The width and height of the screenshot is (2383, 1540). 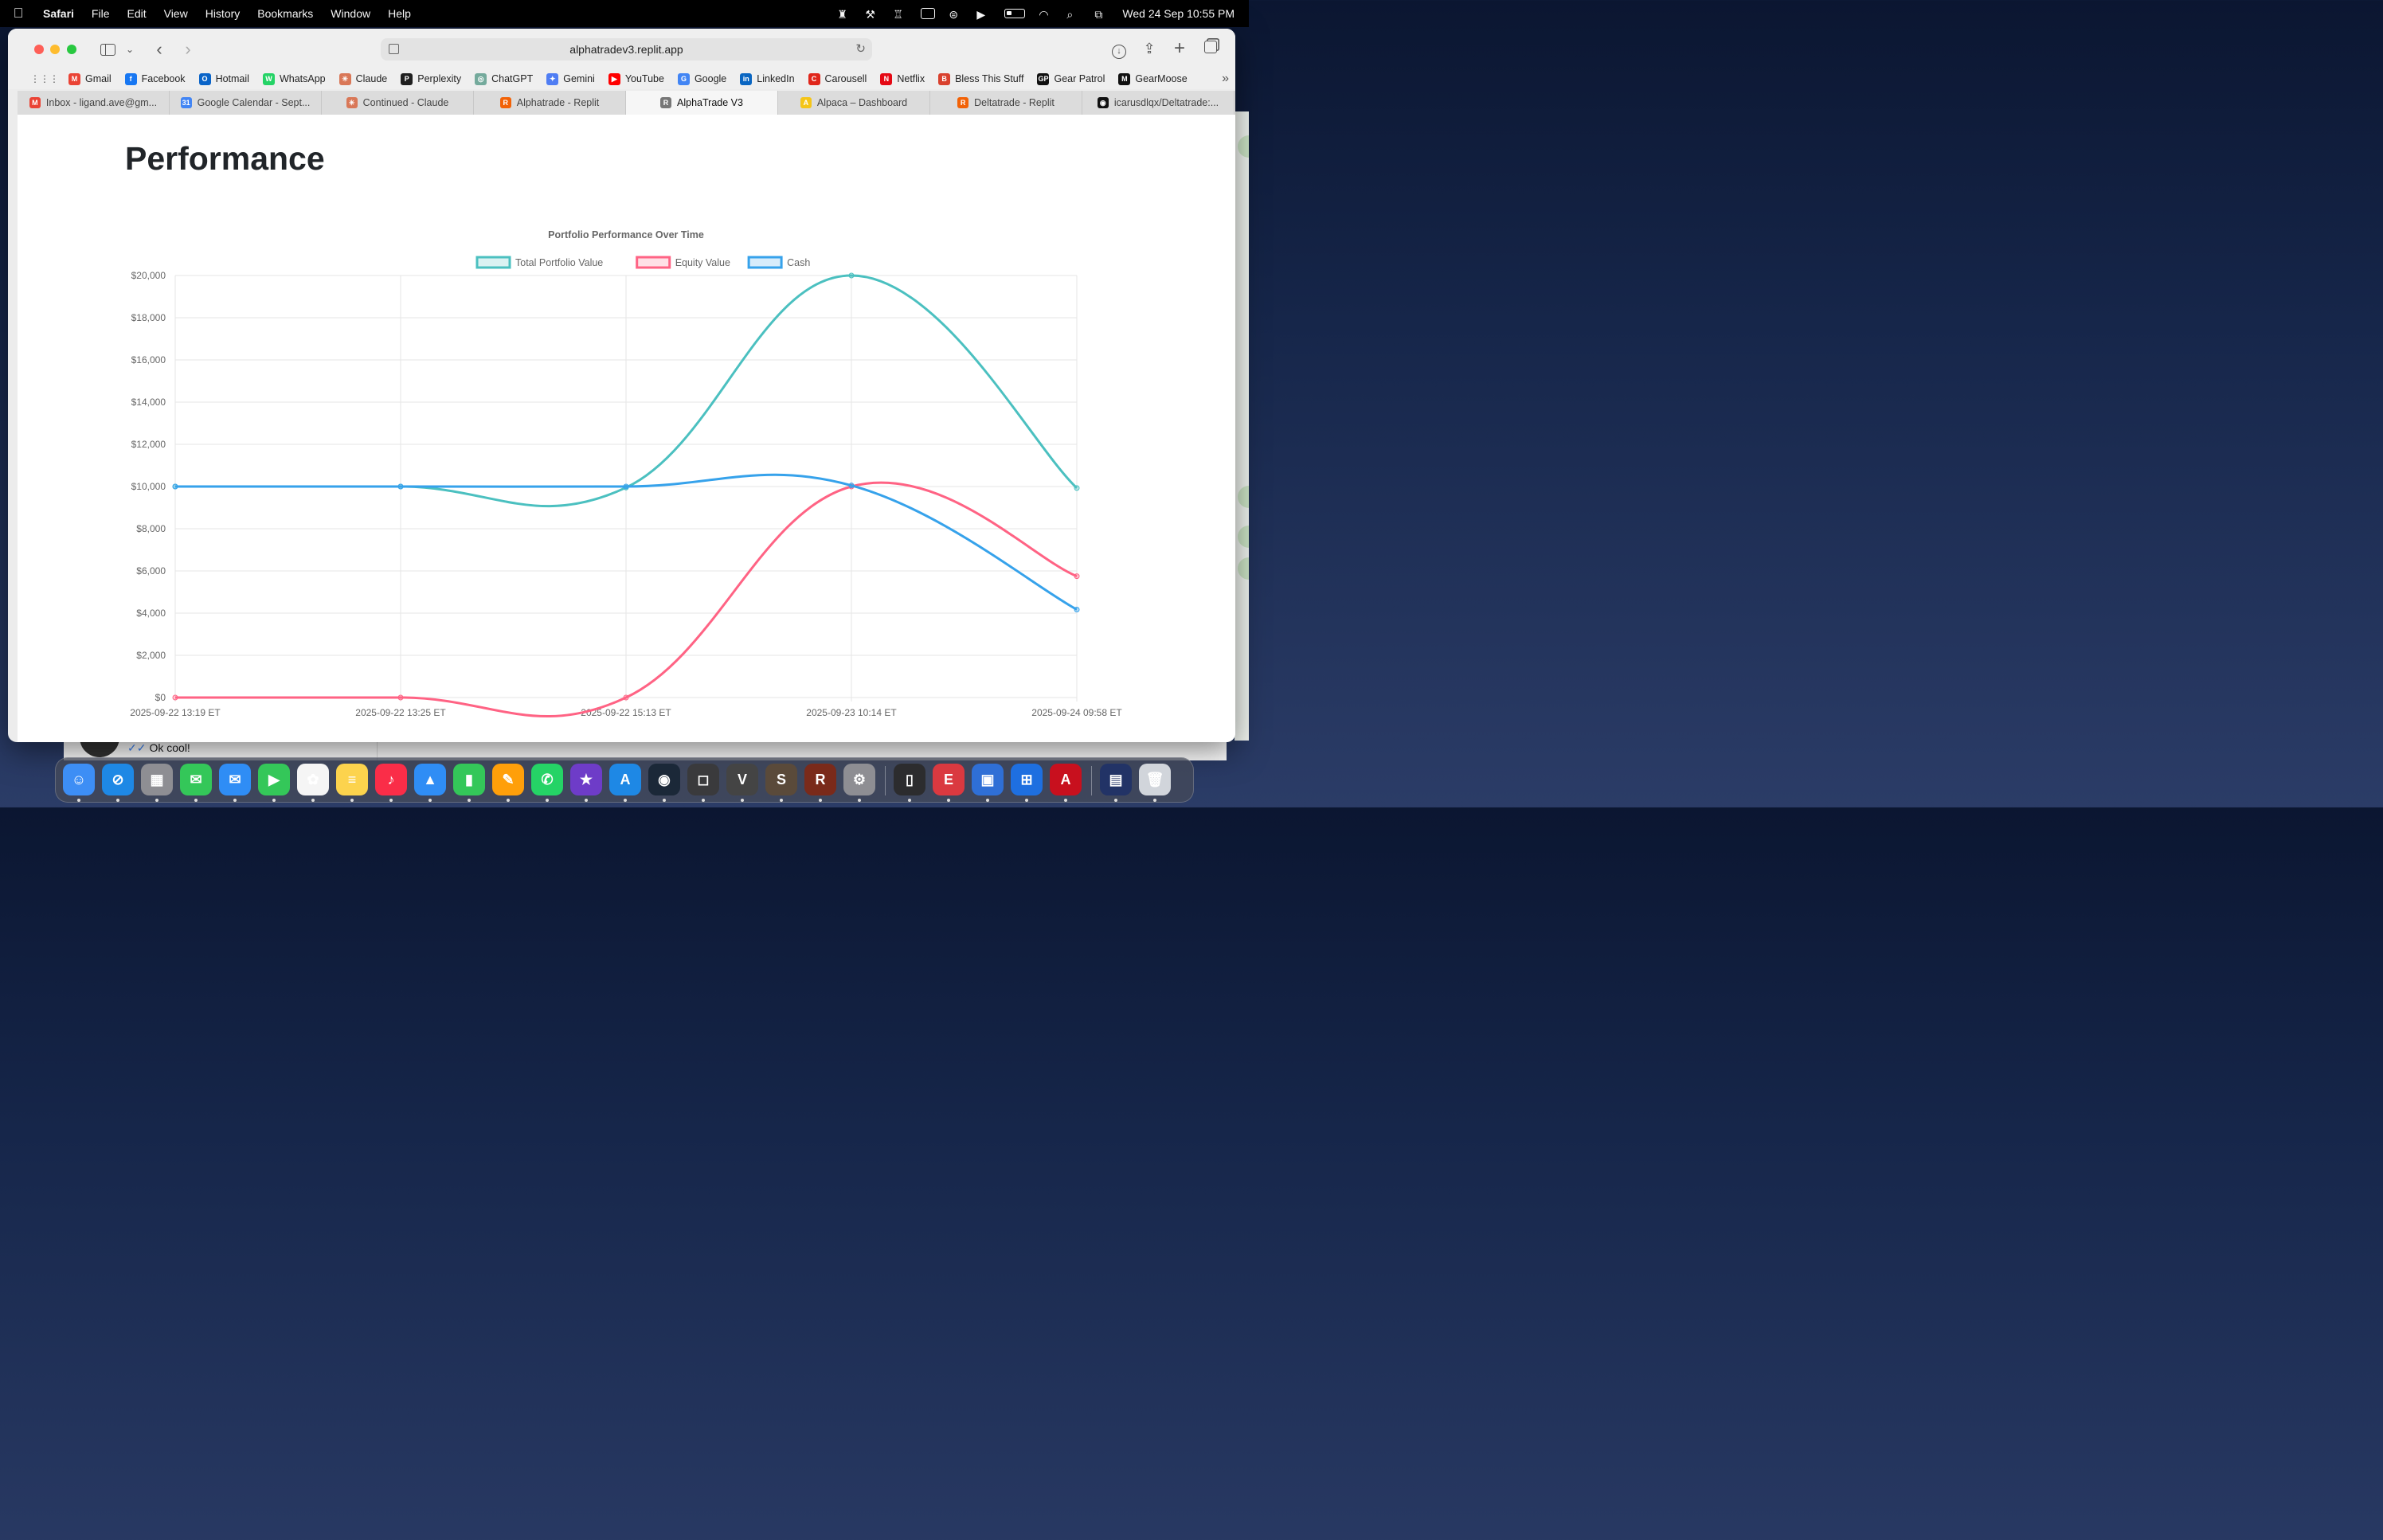 What do you see at coordinates (1006, 103) in the screenshot?
I see `tab-deltatrade-replit: R Deltatrade - Replit` at bounding box center [1006, 103].